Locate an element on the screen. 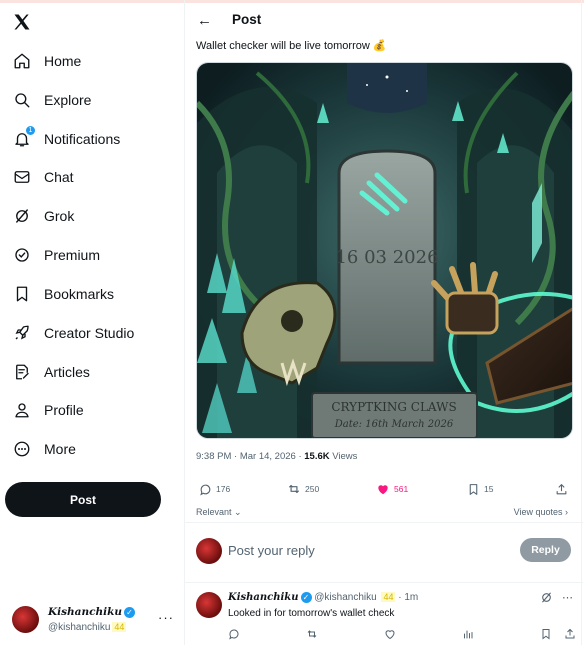 This screenshot has width=584, height=645. reply-button: Reply is located at coordinates (545, 550).